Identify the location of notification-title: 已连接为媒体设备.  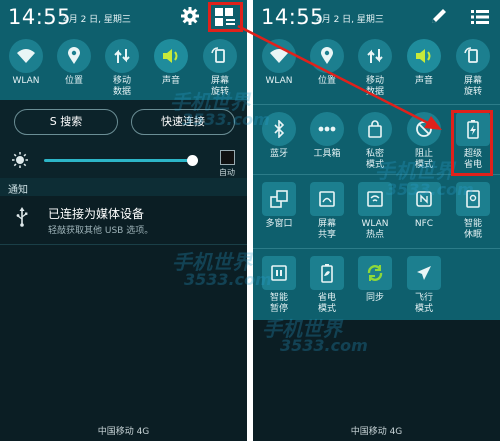
(96, 214).